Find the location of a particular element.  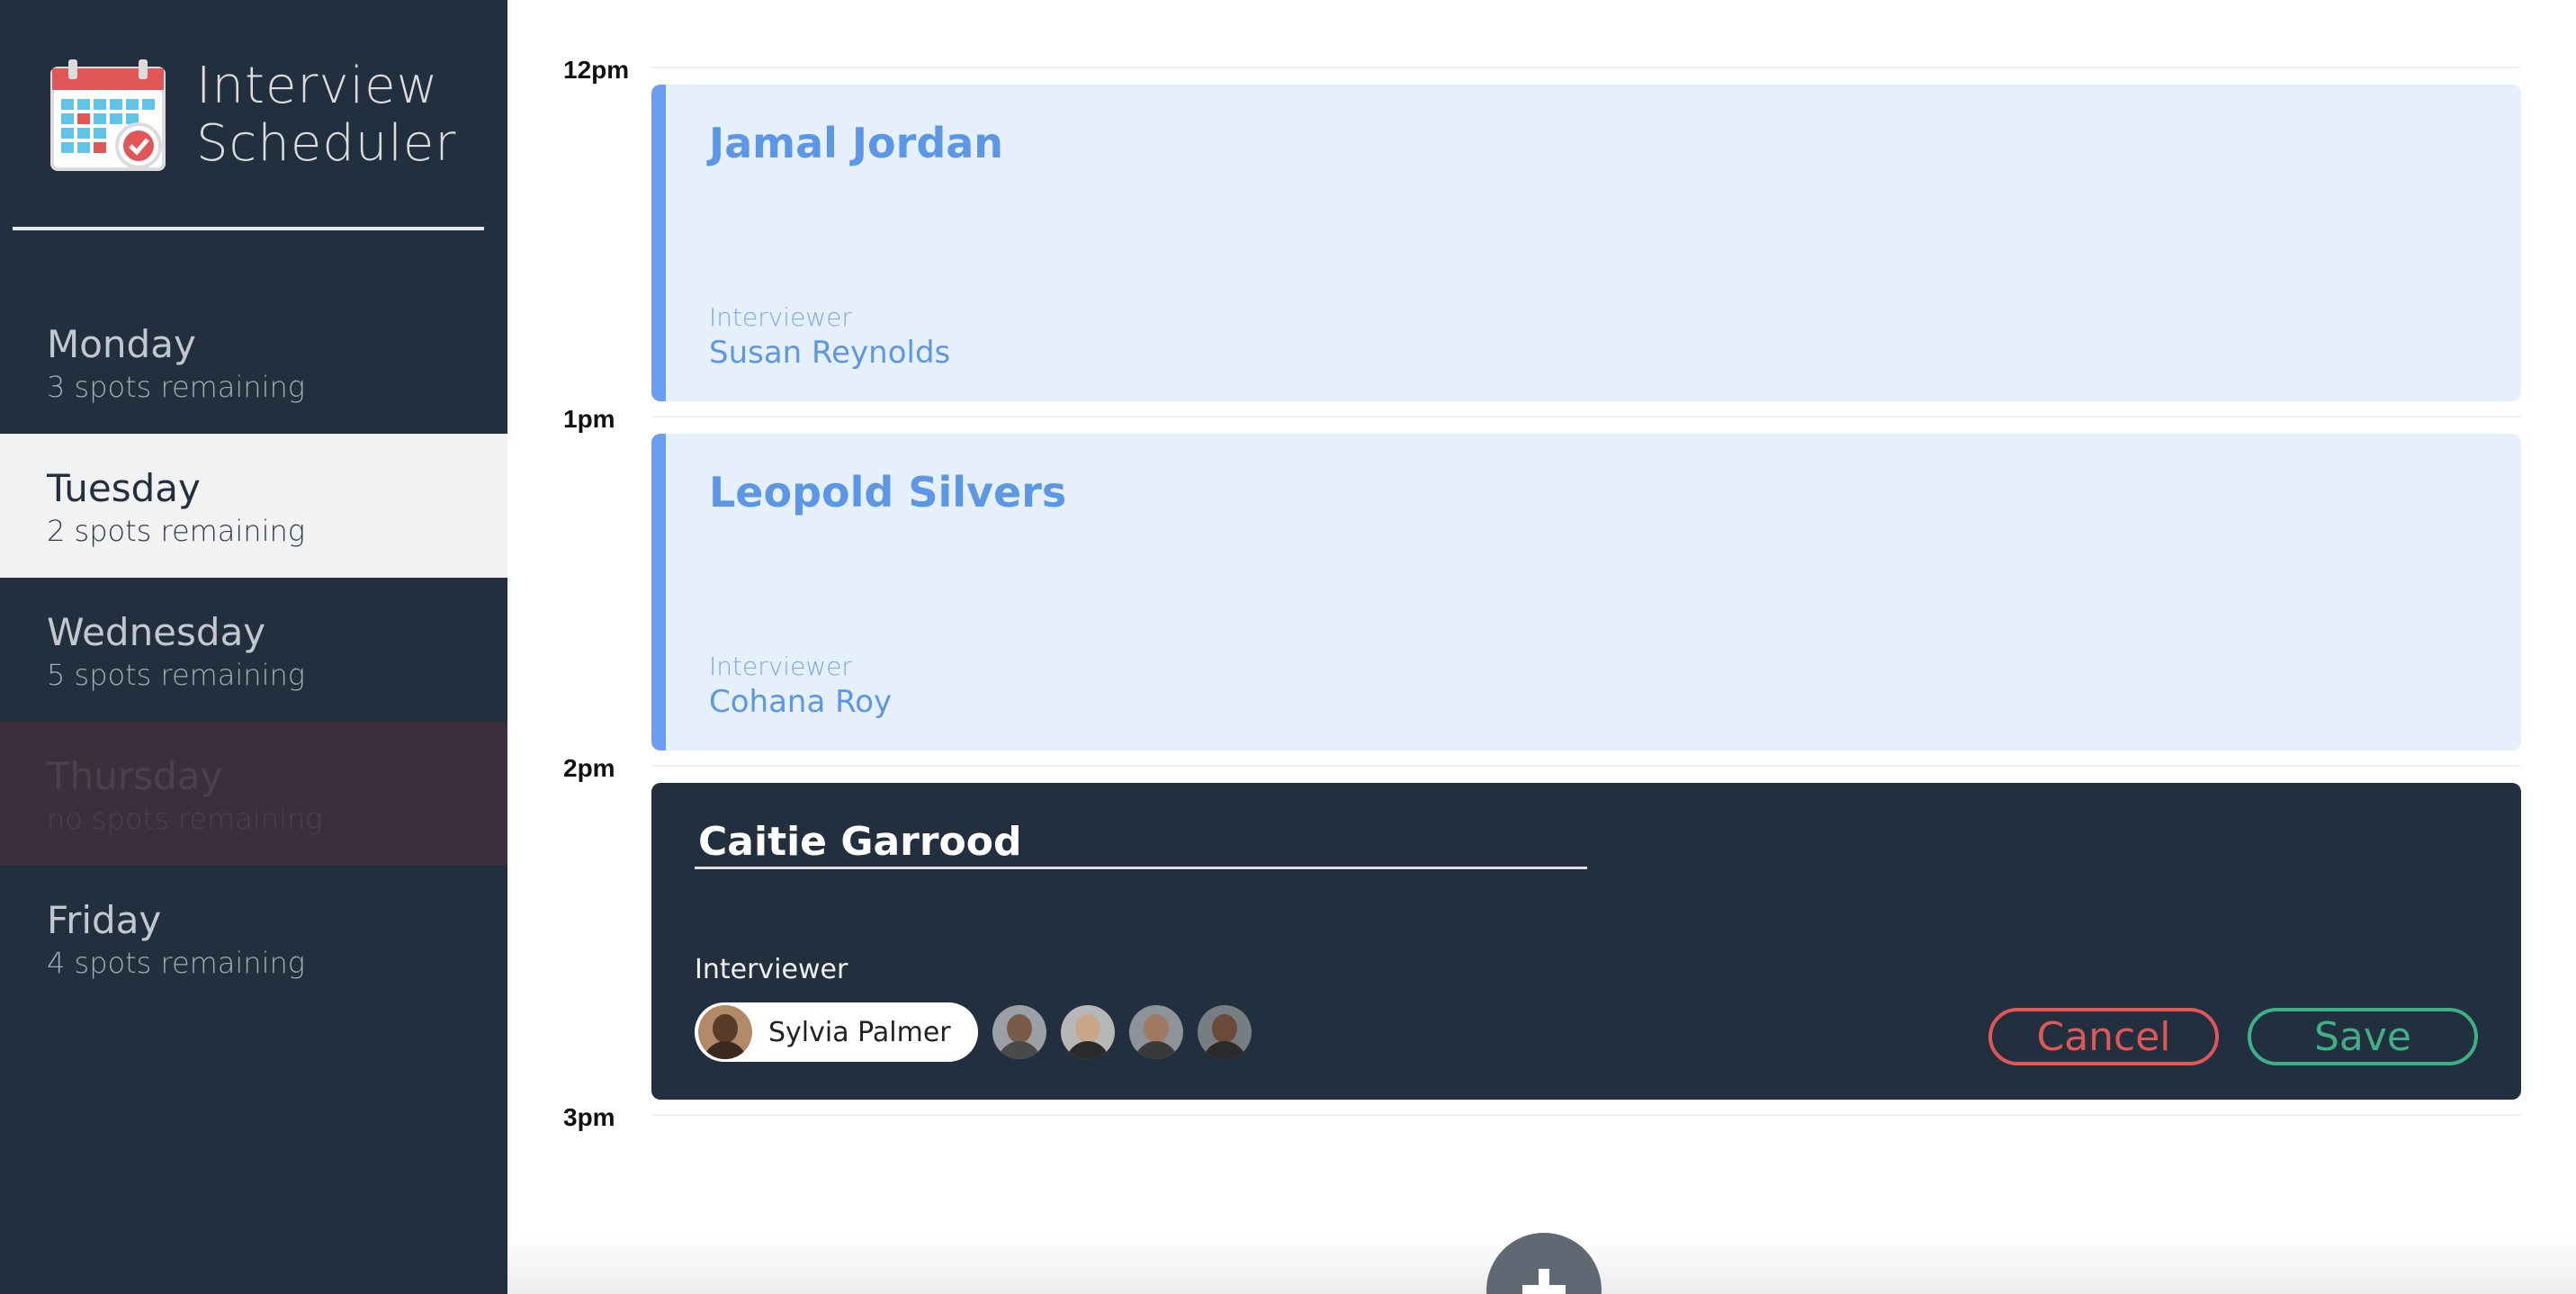

app-title-line1: Interview is located at coordinates (318, 86).